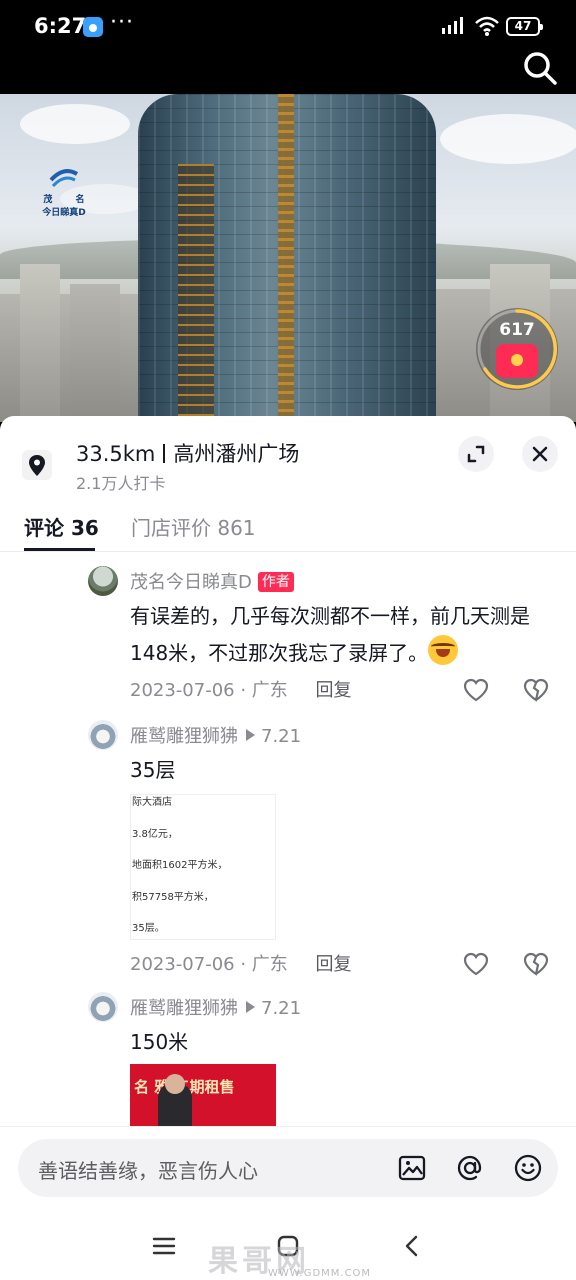  What do you see at coordinates (288, 530) in the screenshot?
I see `tab-bar: 评论 36 门店评价 861` at bounding box center [288, 530].